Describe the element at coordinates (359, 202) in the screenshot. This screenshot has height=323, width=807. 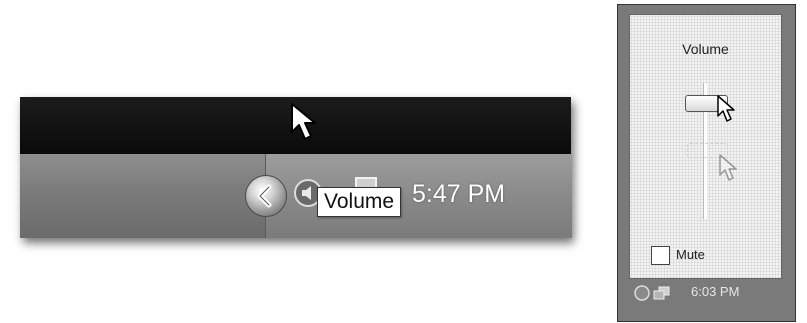
I see `volume-tooltip: Volume` at that location.